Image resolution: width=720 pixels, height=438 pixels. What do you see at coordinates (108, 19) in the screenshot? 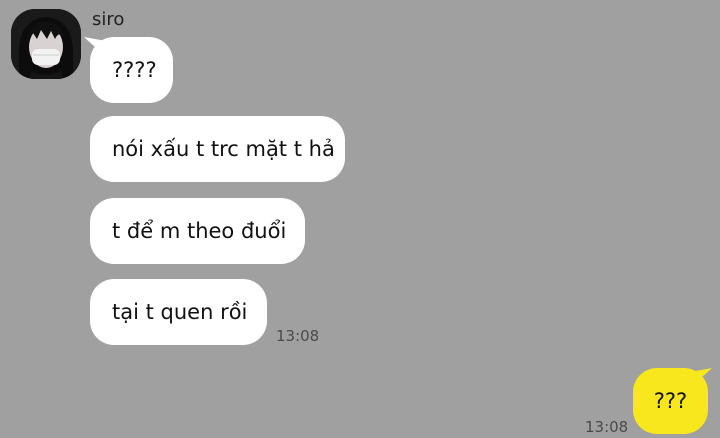
I see `sender-name: siro` at bounding box center [108, 19].